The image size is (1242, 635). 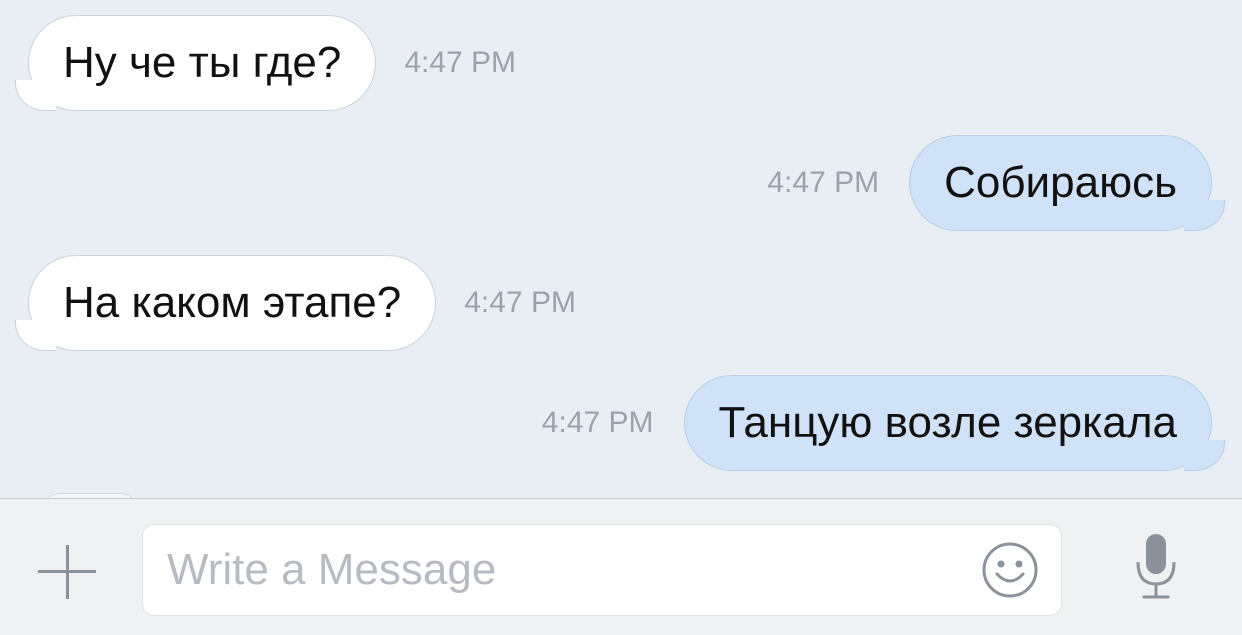 I want to click on plus-icon, so click(x=69, y=572).